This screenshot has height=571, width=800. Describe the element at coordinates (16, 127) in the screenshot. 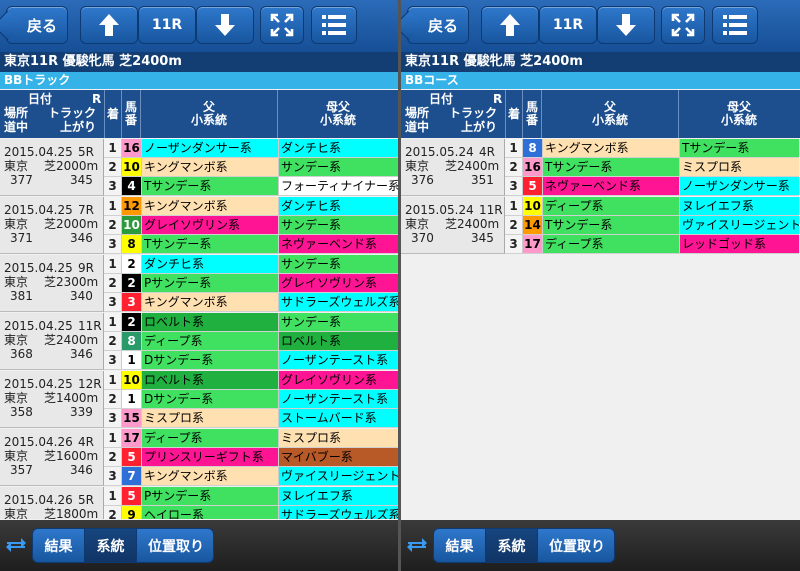

I see `header-mid: 道中` at that location.